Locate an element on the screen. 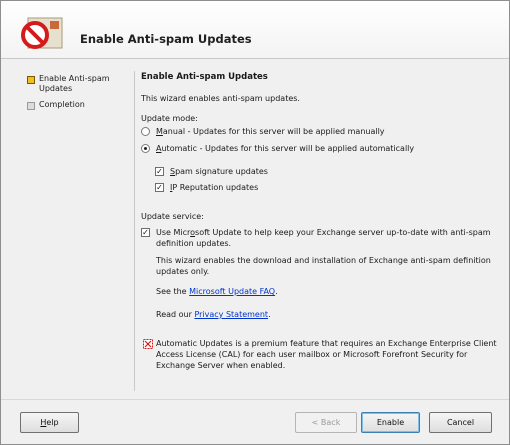 The image size is (510, 445). wizard-note-line2: updates only. is located at coordinates (183, 271).